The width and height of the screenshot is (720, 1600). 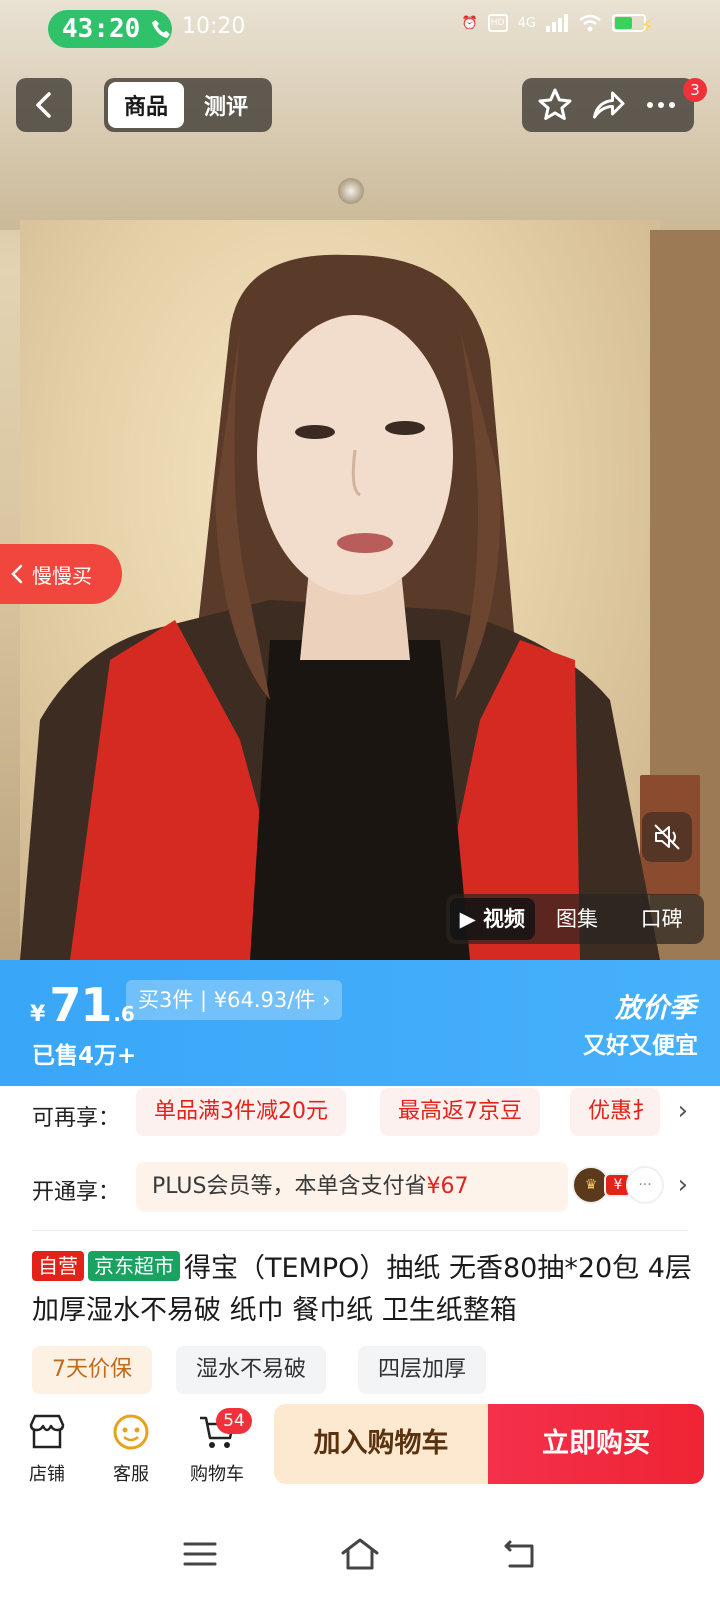 What do you see at coordinates (131, 1432) in the screenshot?
I see `service-icon` at bounding box center [131, 1432].